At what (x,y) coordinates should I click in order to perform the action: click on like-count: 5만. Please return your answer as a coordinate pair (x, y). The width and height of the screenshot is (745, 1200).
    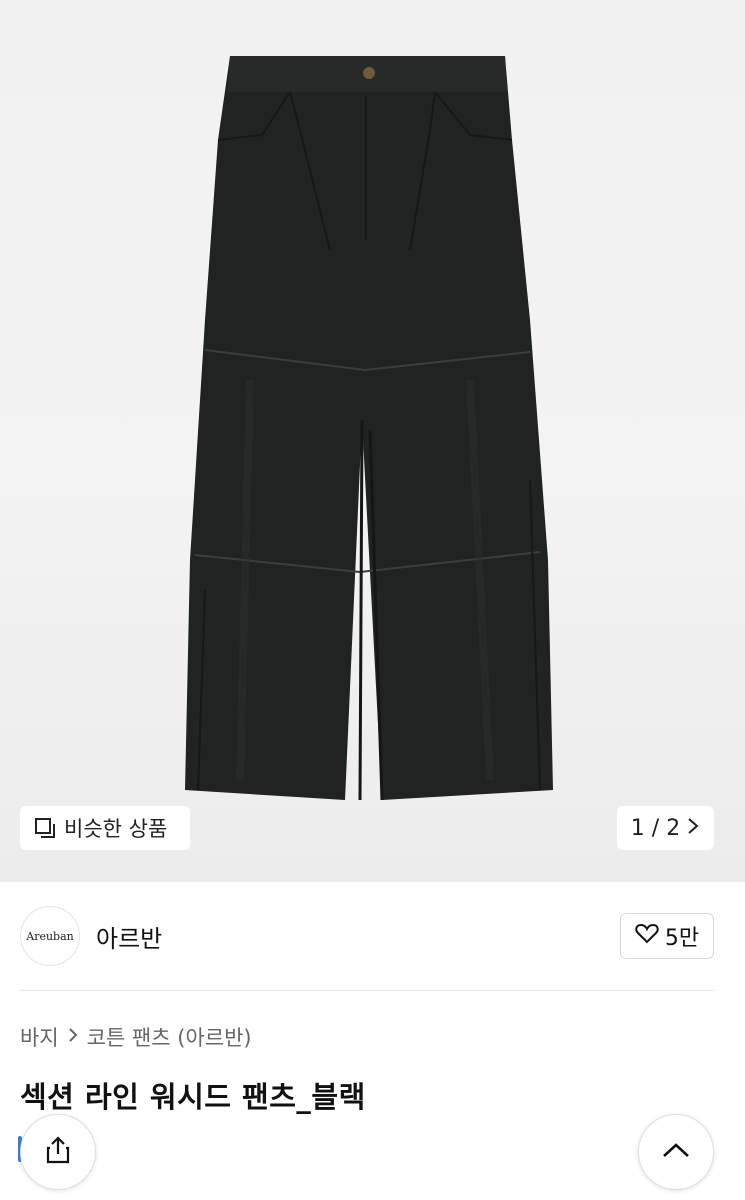
    Looking at the image, I should click on (682, 938).